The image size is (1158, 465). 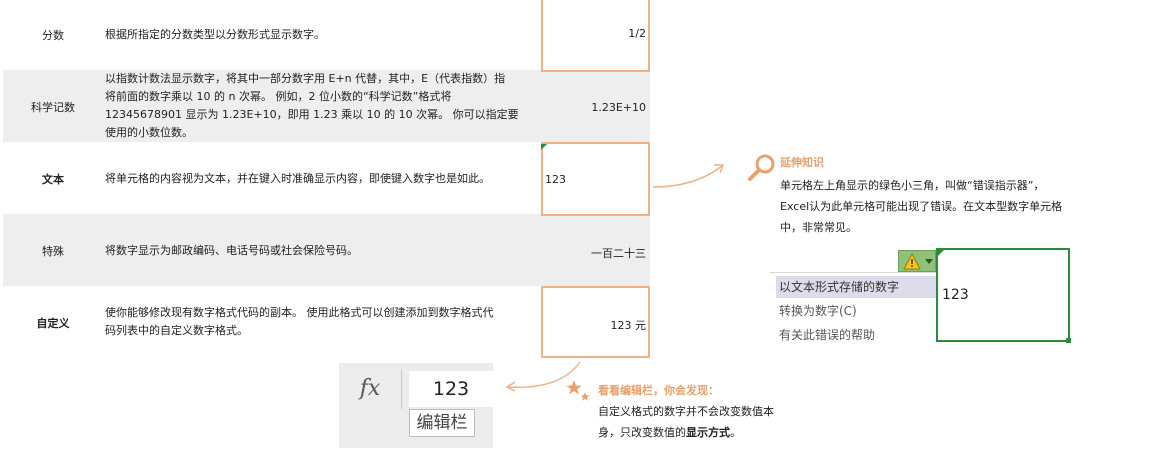 I want to click on row-text: 文本 将单元格的内容视为文本，并在键入时准确显示内容，即使键入数字也是如此。, so click(x=272, y=178).